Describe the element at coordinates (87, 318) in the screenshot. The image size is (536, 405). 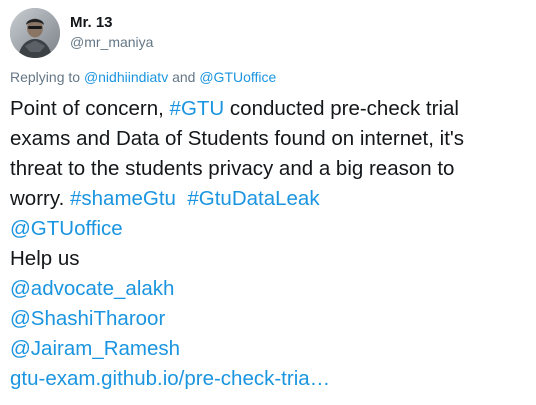
I see `mention-shashitharoor: @ShashiTharoor` at that location.